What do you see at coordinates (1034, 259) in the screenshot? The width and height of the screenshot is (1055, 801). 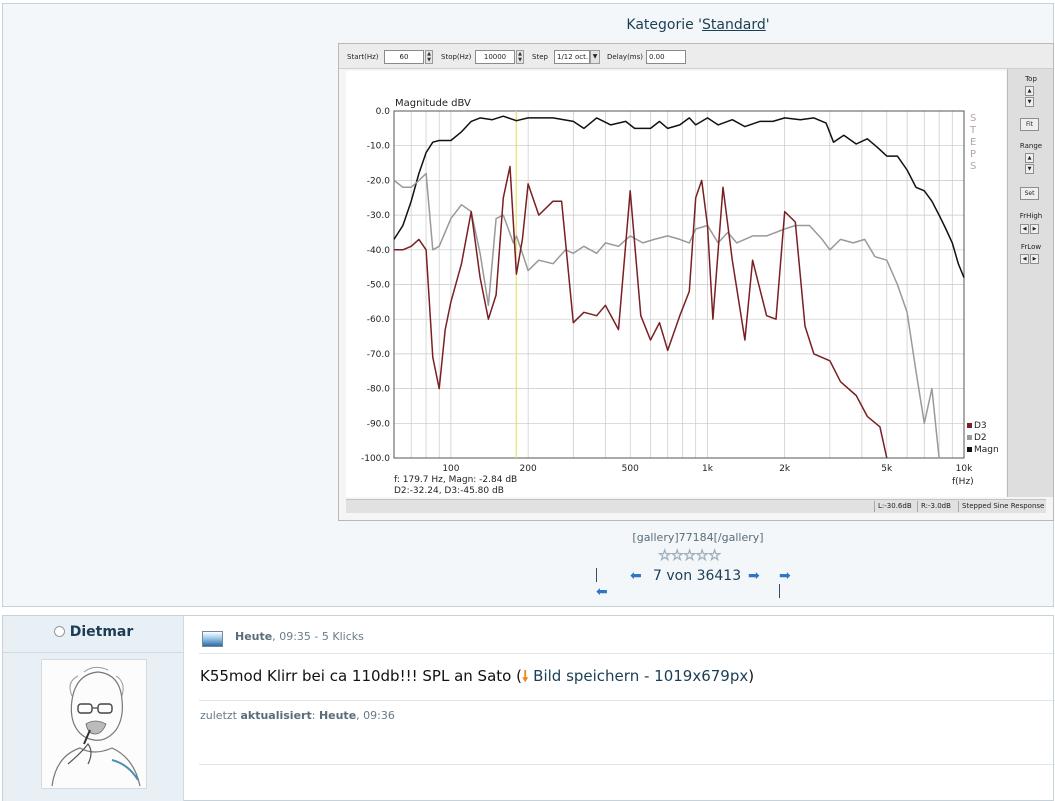 I see `frlow-right-icon: ▶` at bounding box center [1034, 259].